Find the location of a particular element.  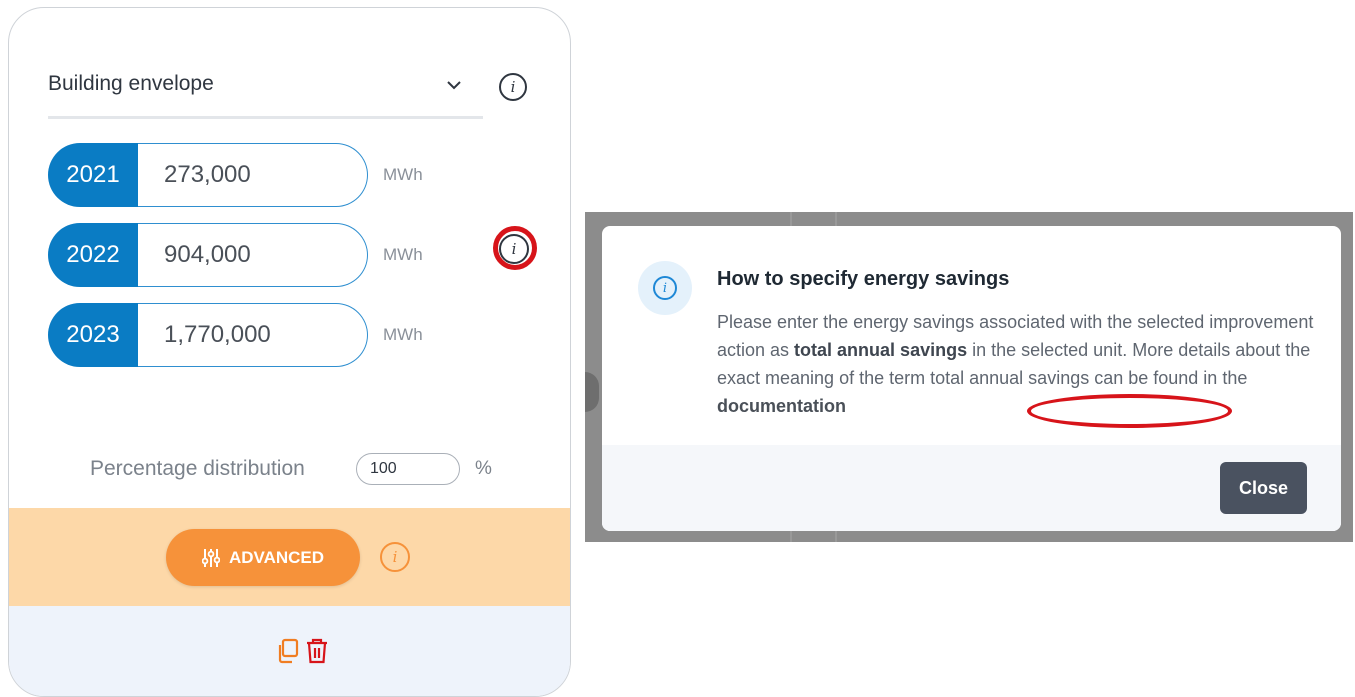

savings-input-2021: 273,000 is located at coordinates (253, 175).